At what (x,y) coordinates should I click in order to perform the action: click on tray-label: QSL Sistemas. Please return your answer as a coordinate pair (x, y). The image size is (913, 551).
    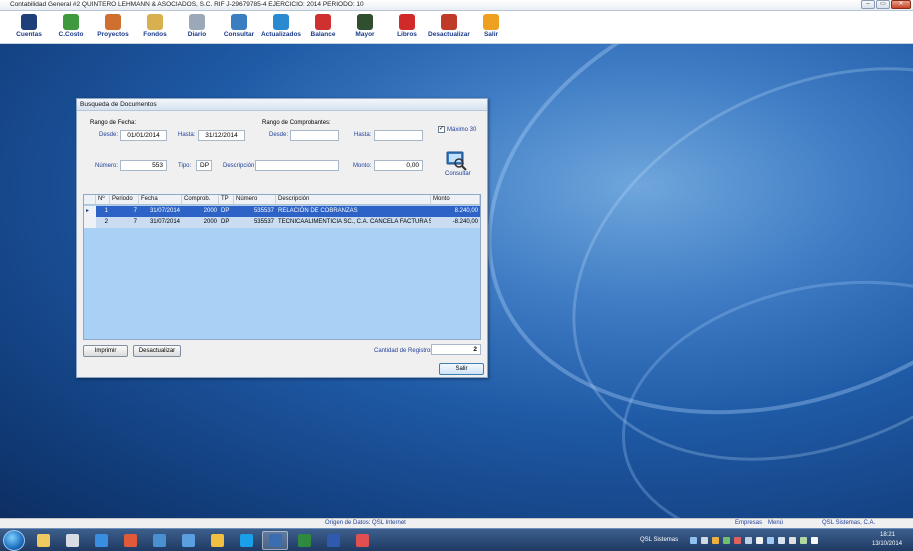
    Looking at the image, I should click on (659, 540).